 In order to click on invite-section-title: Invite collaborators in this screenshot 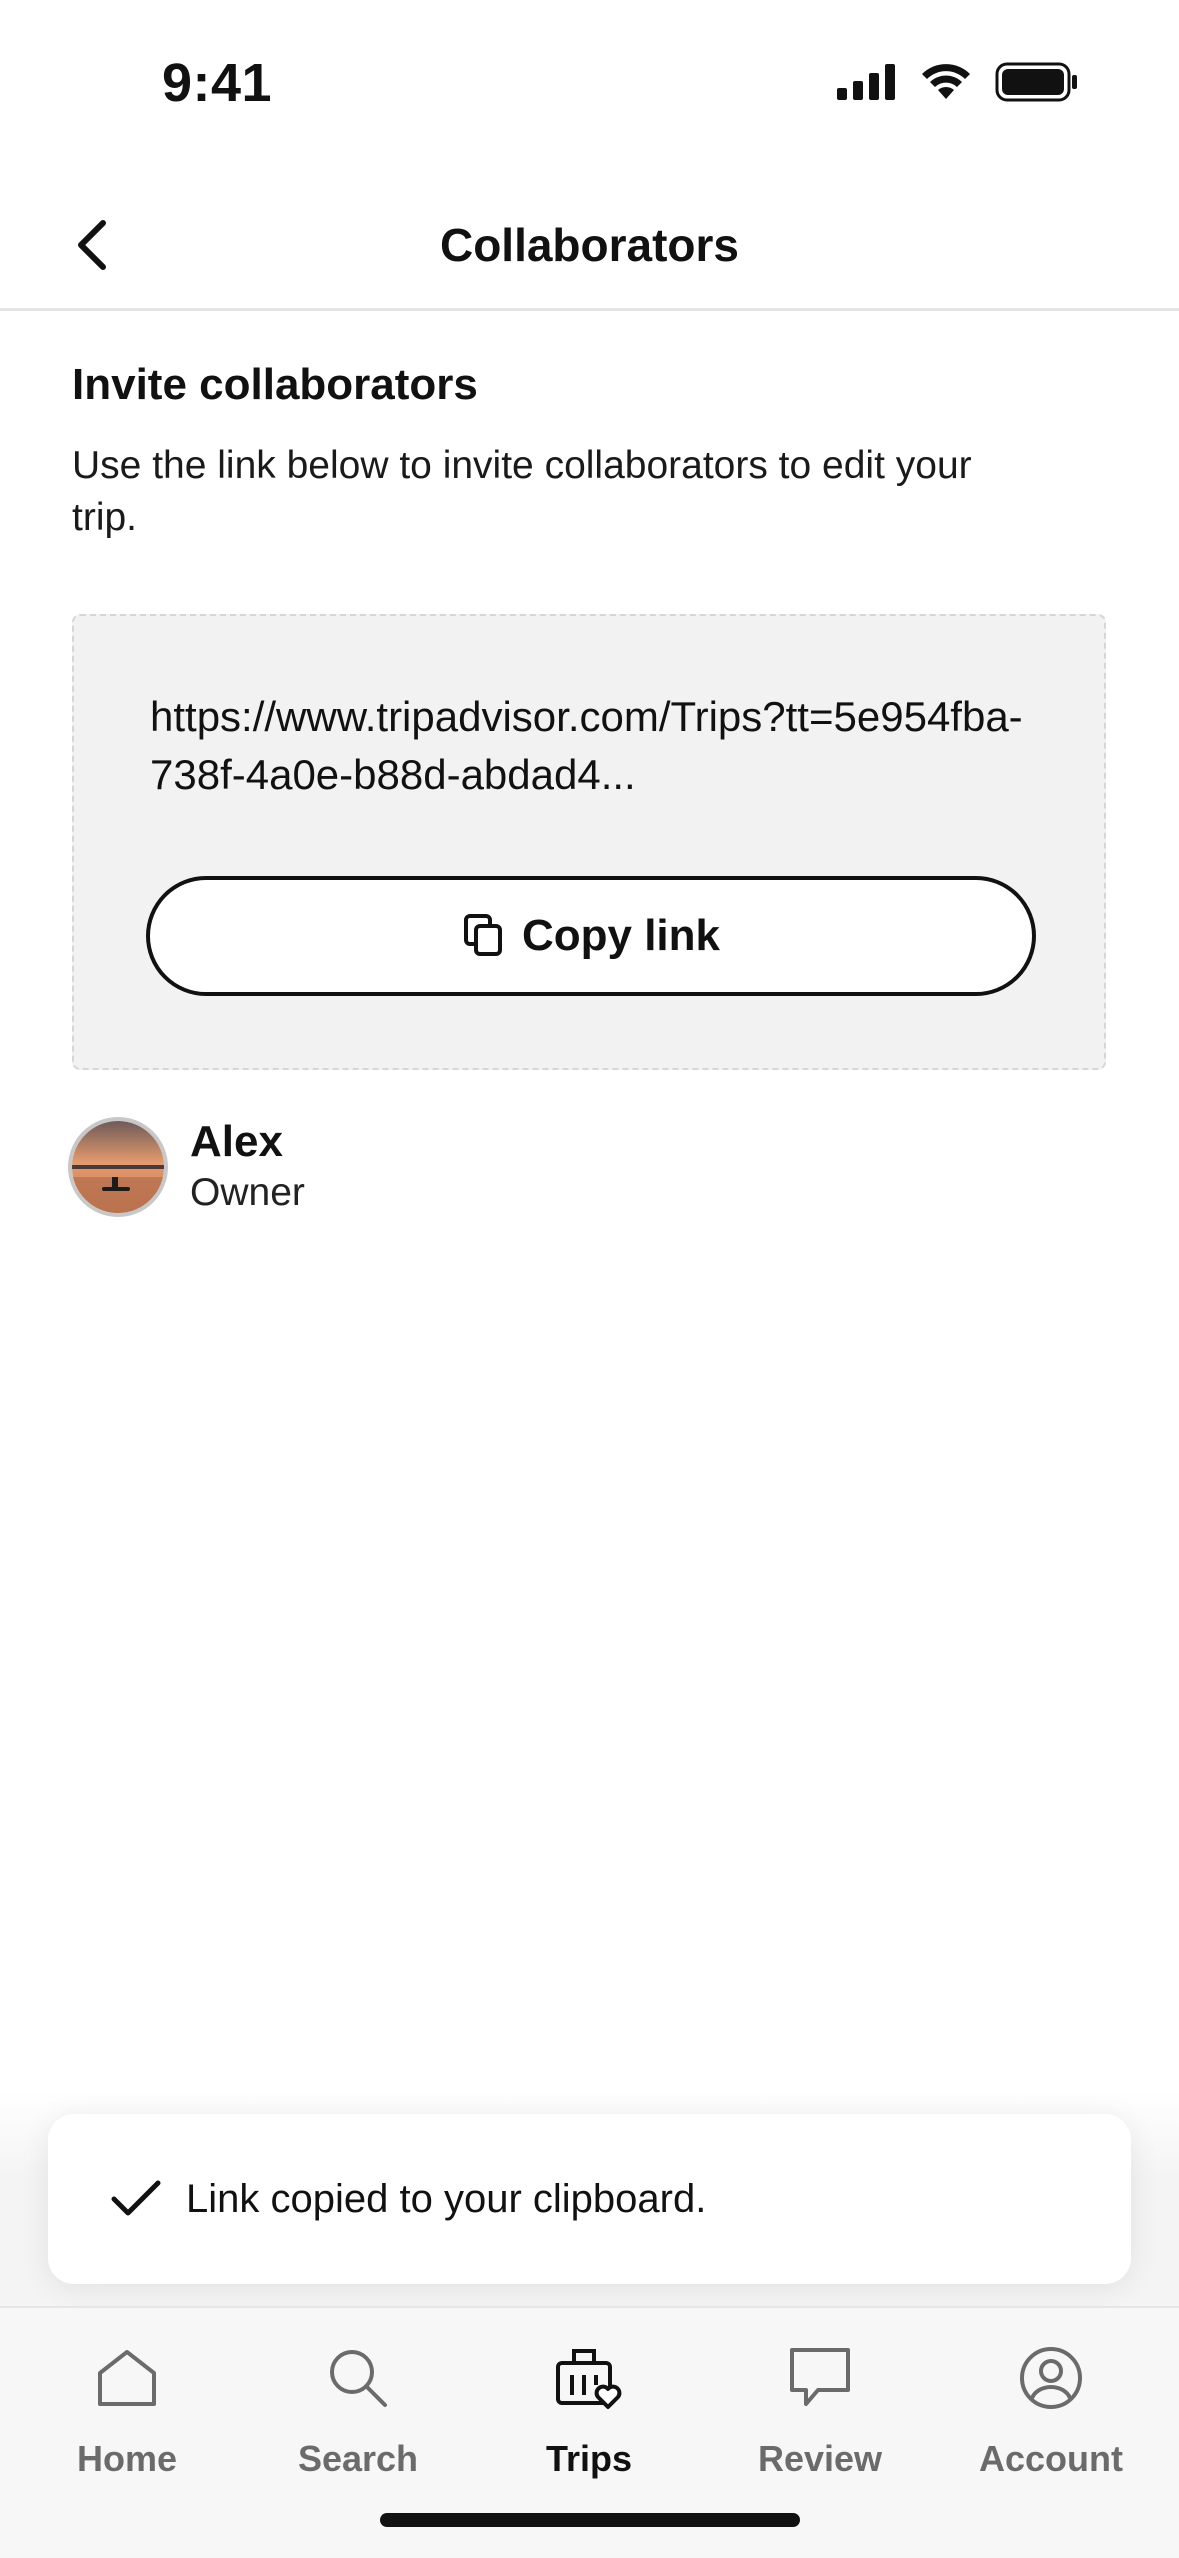, I will do `click(275, 384)`.